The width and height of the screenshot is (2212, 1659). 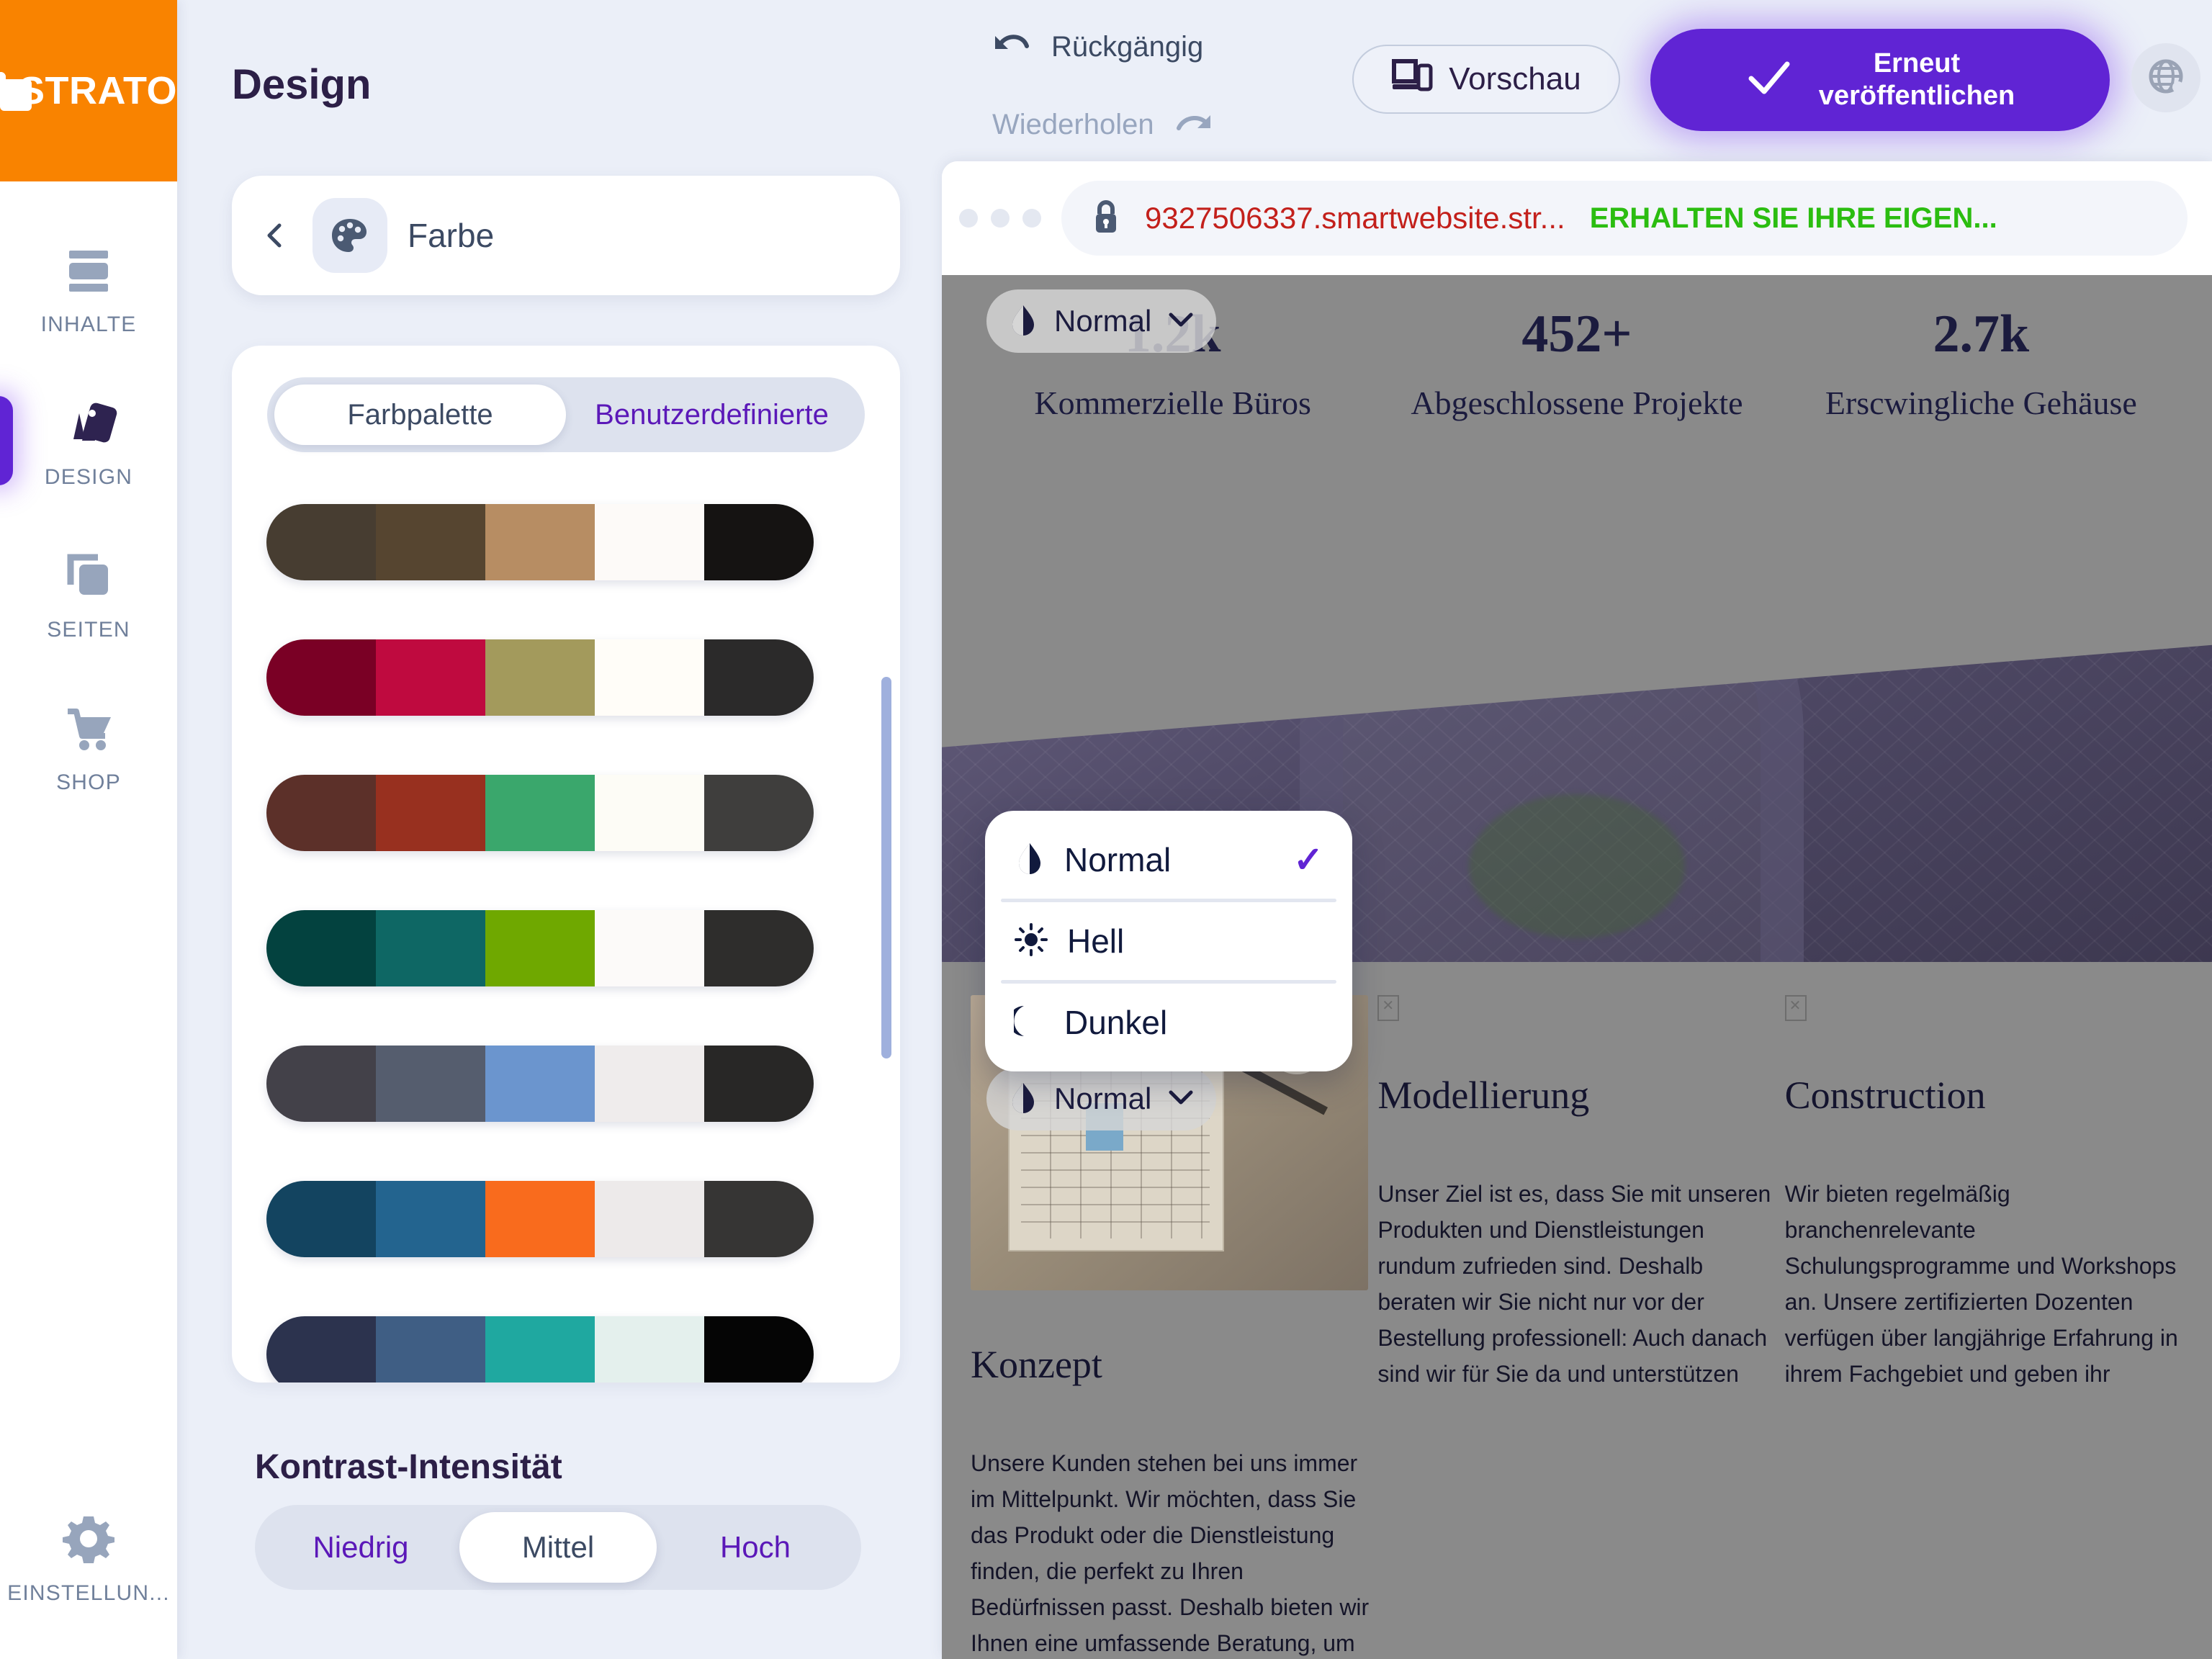 What do you see at coordinates (1515, 79) in the screenshot?
I see `preview-label: Vorschau` at bounding box center [1515, 79].